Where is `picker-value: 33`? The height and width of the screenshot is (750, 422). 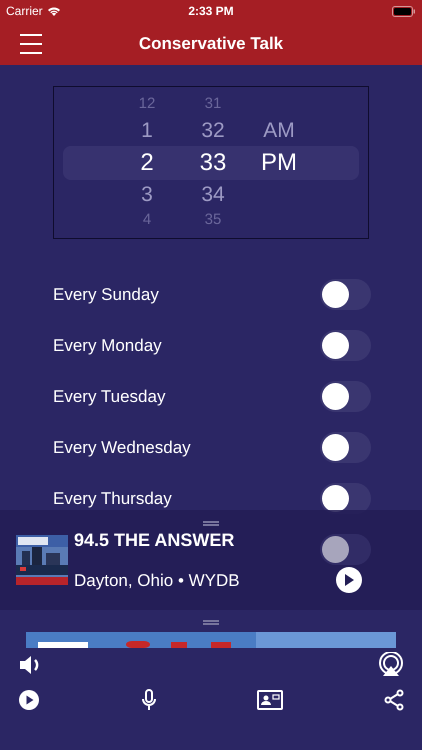
picker-value: 33 is located at coordinates (213, 162).